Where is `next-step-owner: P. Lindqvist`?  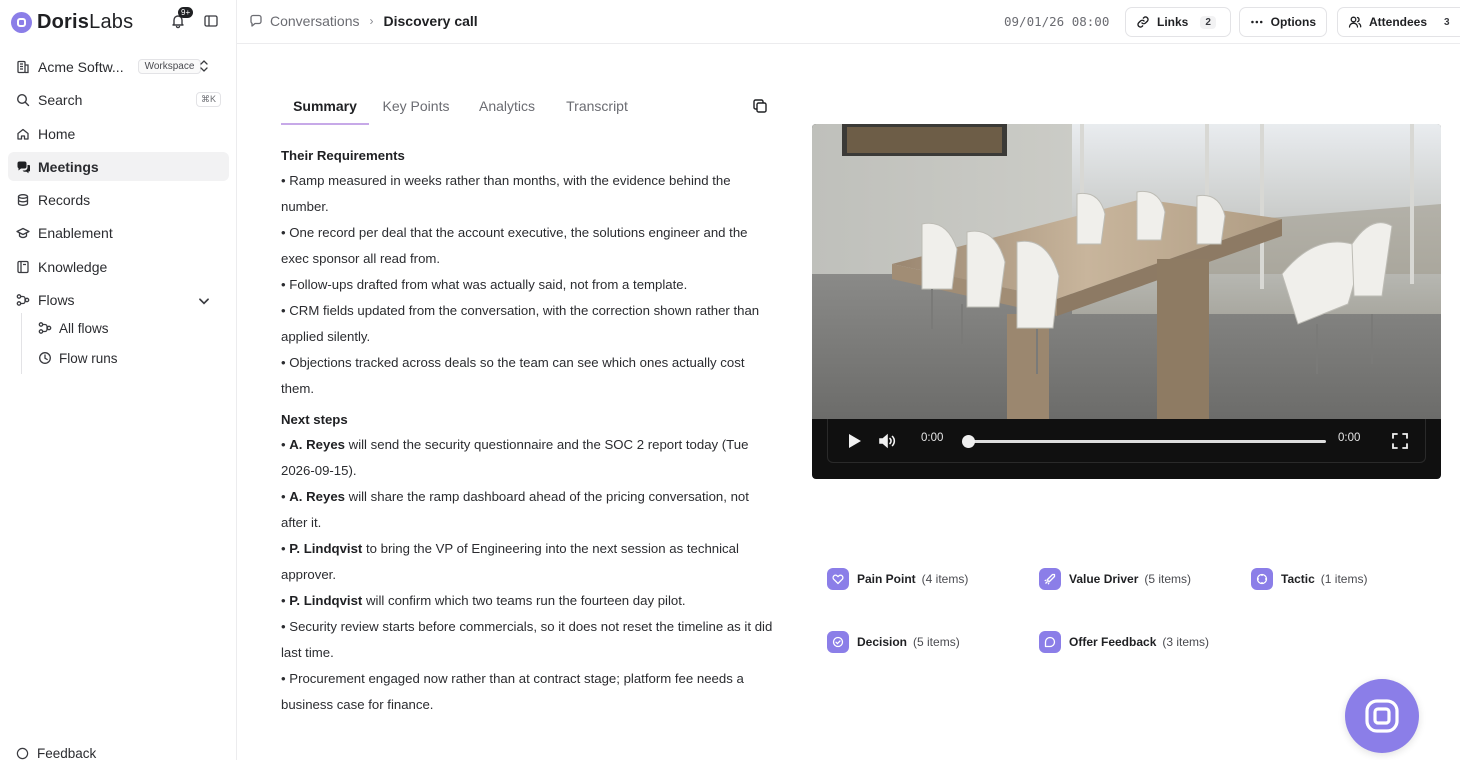 next-step-owner: P. Lindqvist is located at coordinates (326, 600).